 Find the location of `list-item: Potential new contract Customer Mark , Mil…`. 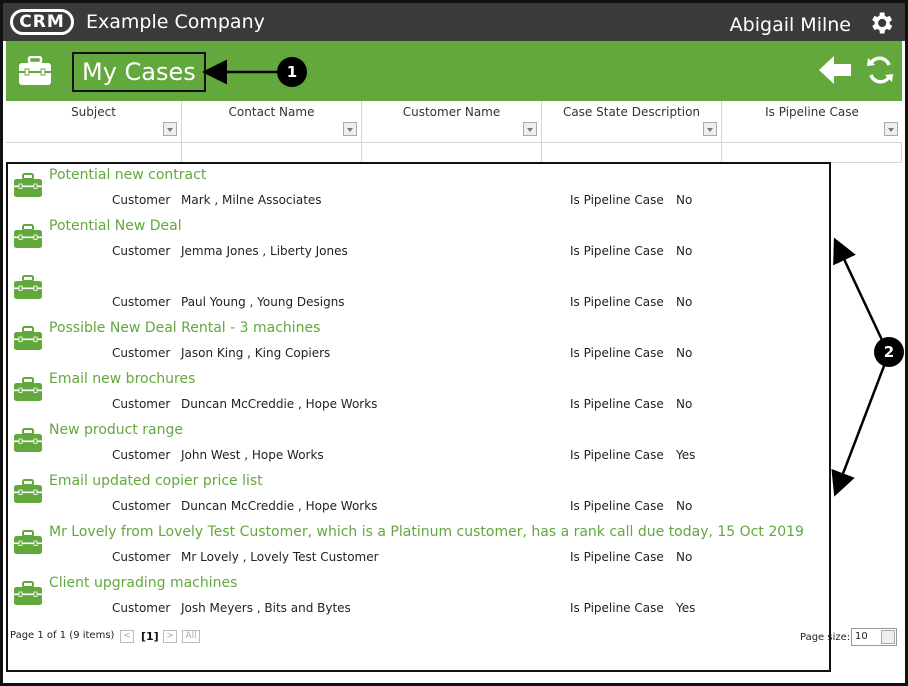

list-item: Potential new contract Customer Mark , Mil… is located at coordinates (418, 189).